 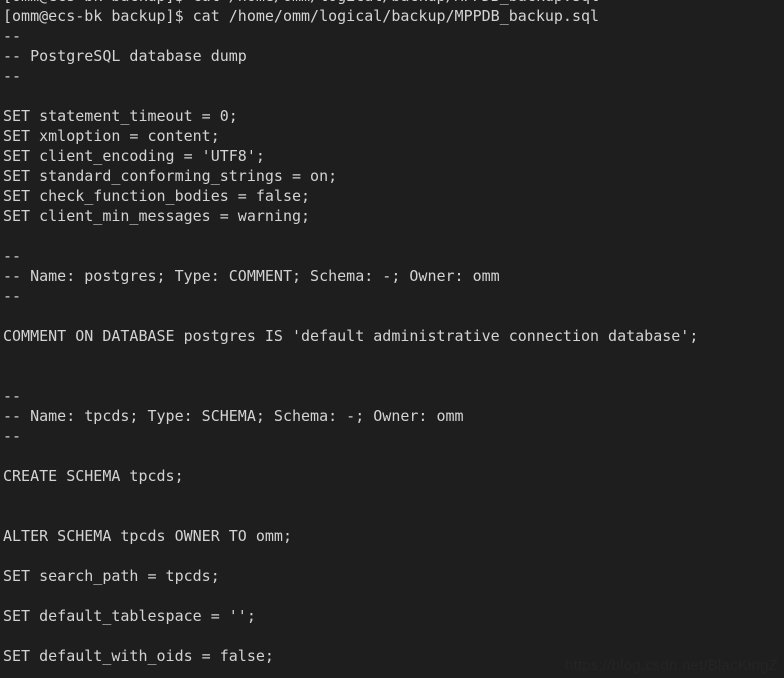 What do you see at coordinates (170, 176) in the screenshot?
I see `terminal-line: SET standard_conforming_strings = on;` at bounding box center [170, 176].